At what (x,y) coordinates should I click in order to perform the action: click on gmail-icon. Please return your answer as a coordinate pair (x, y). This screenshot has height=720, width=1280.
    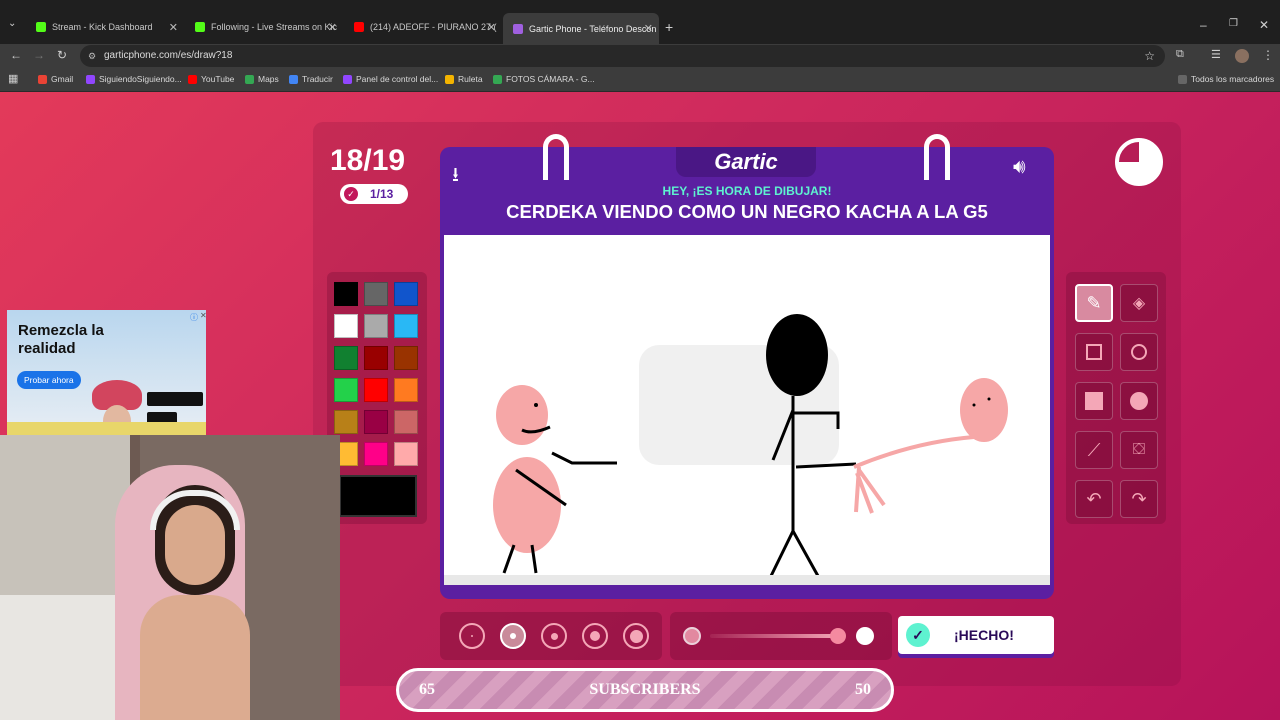
    Looking at the image, I should click on (42, 79).